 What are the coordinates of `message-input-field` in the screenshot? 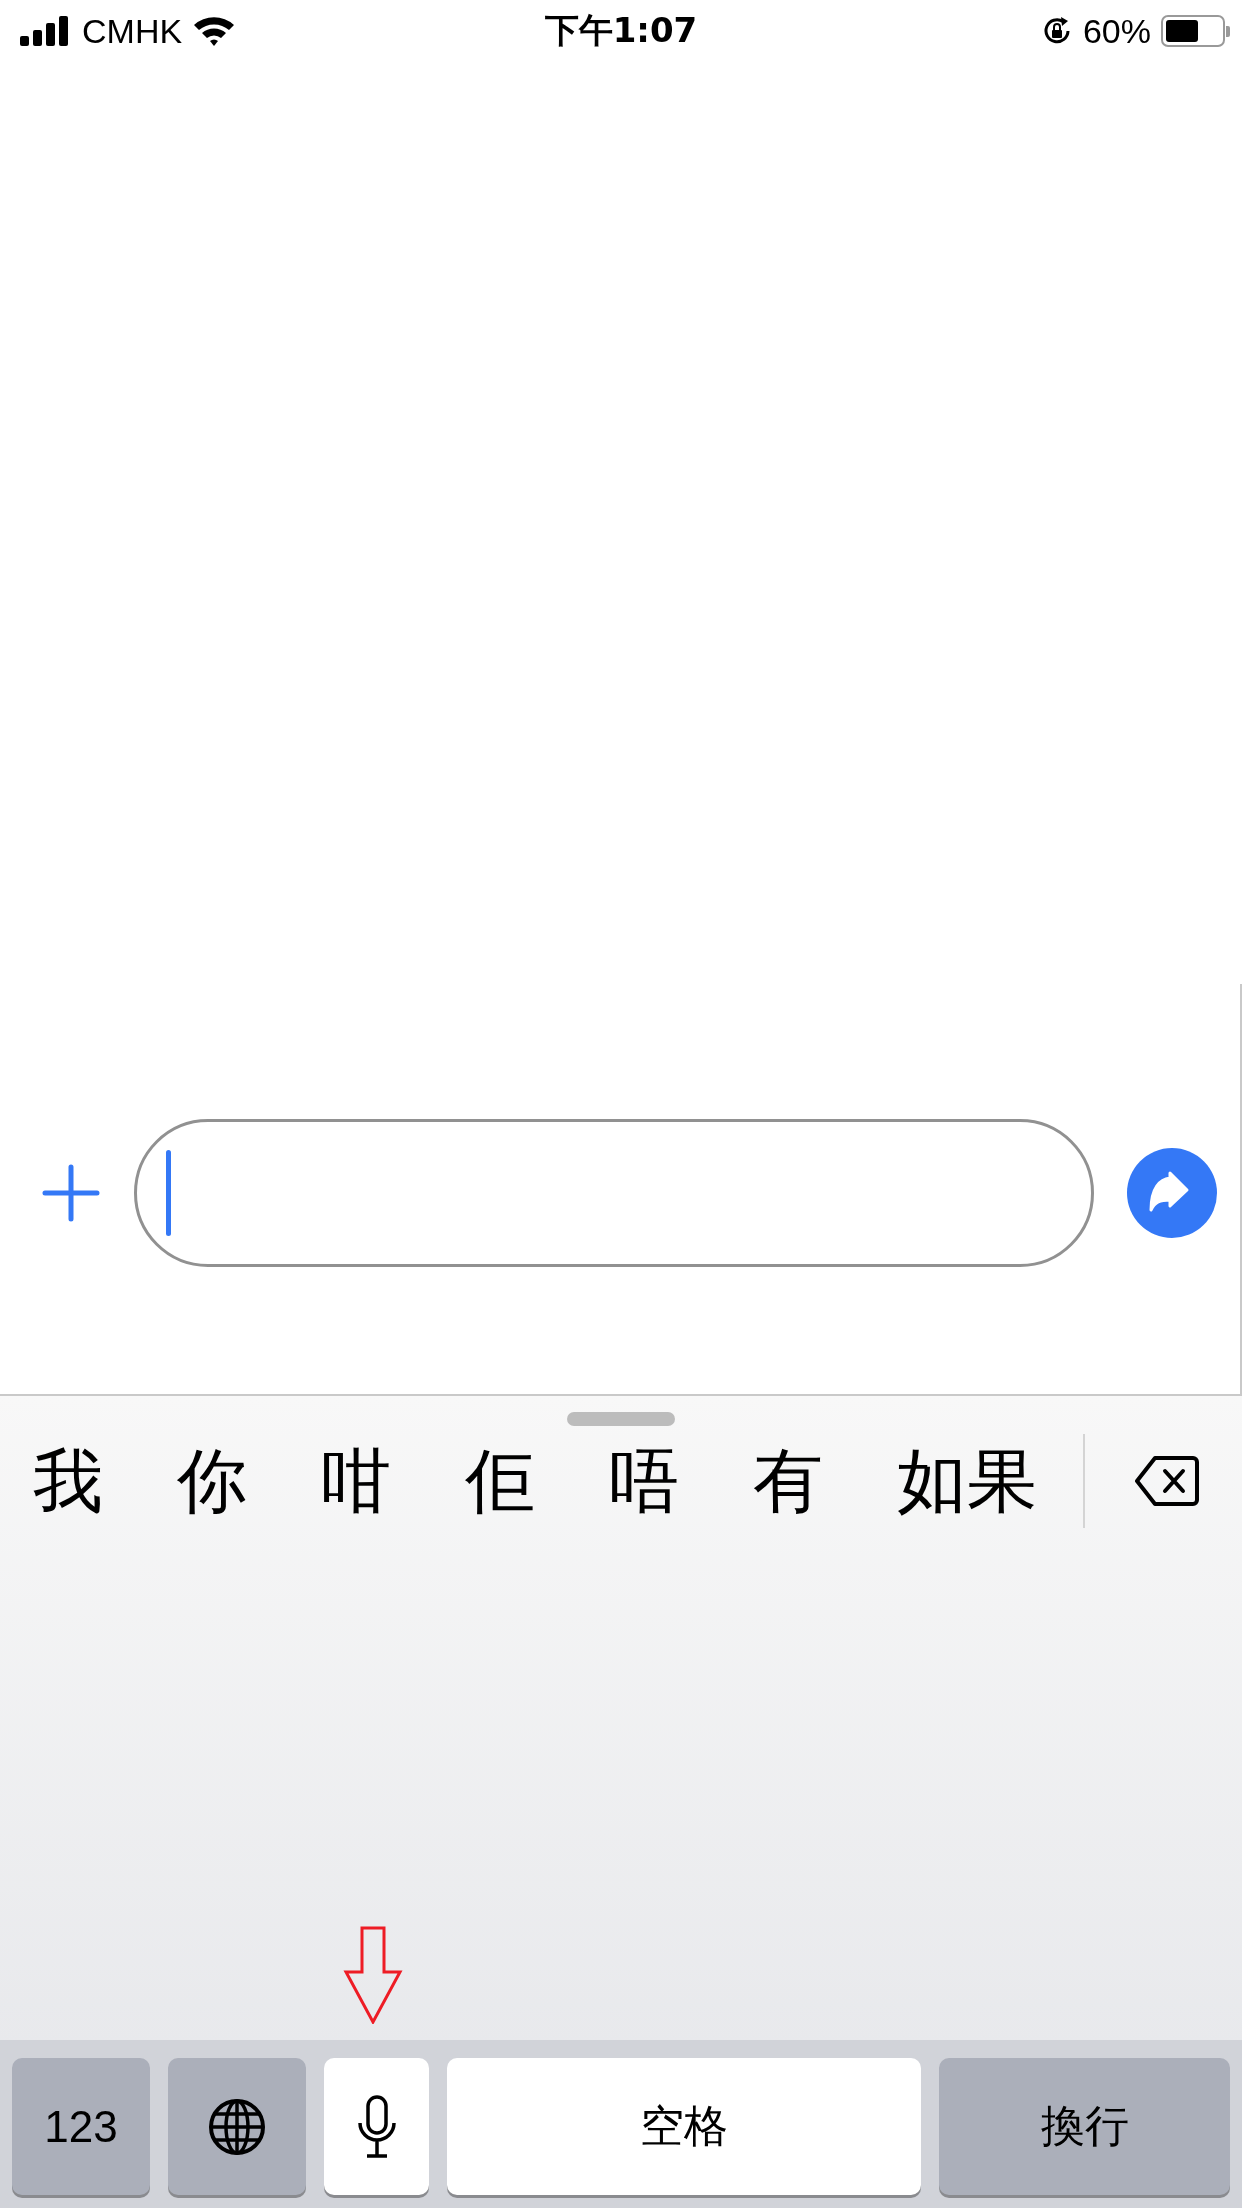 It's located at (614, 1193).